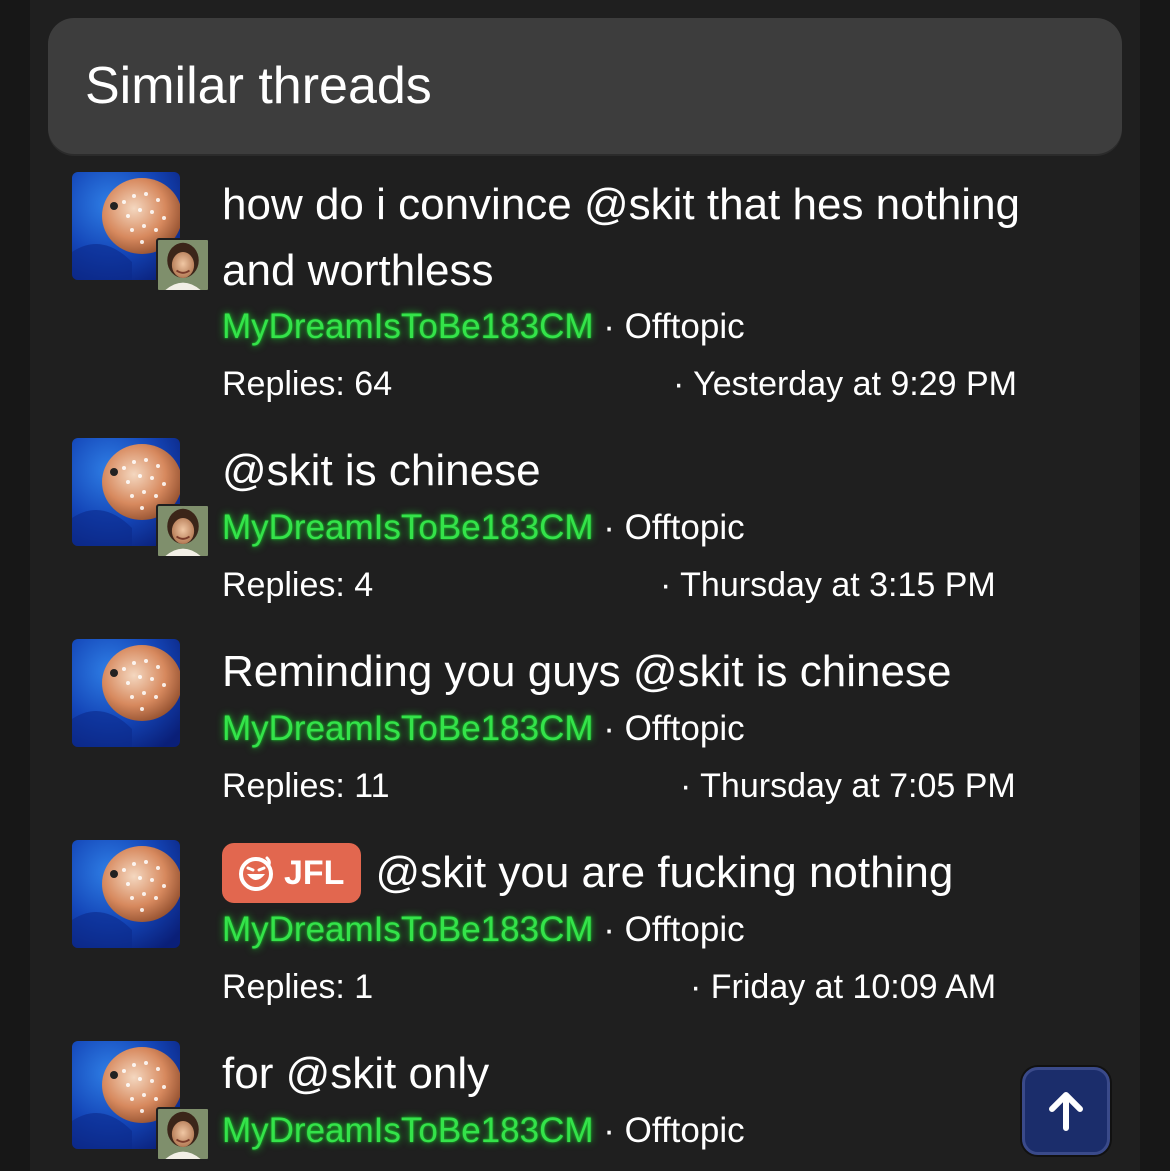  What do you see at coordinates (845, 384) in the screenshot?
I see `last-post-date: · Yesterday at 9:29 PM` at bounding box center [845, 384].